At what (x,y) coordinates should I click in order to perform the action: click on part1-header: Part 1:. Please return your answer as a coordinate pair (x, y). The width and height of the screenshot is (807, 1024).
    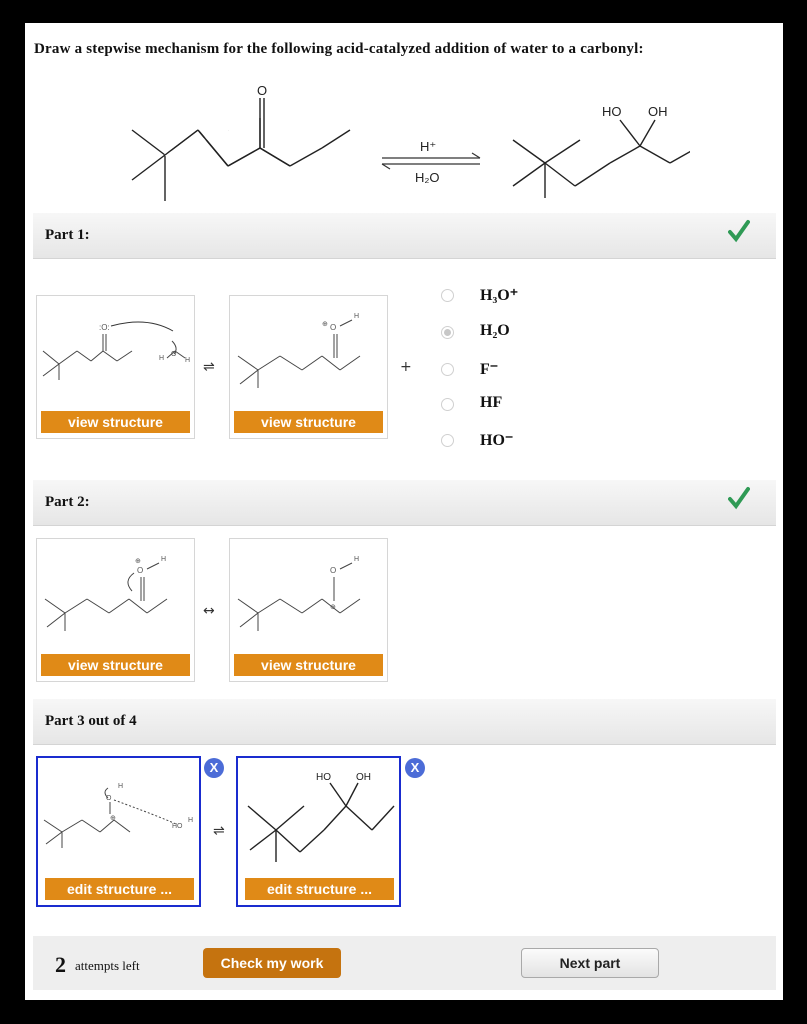
    Looking at the image, I should click on (404, 236).